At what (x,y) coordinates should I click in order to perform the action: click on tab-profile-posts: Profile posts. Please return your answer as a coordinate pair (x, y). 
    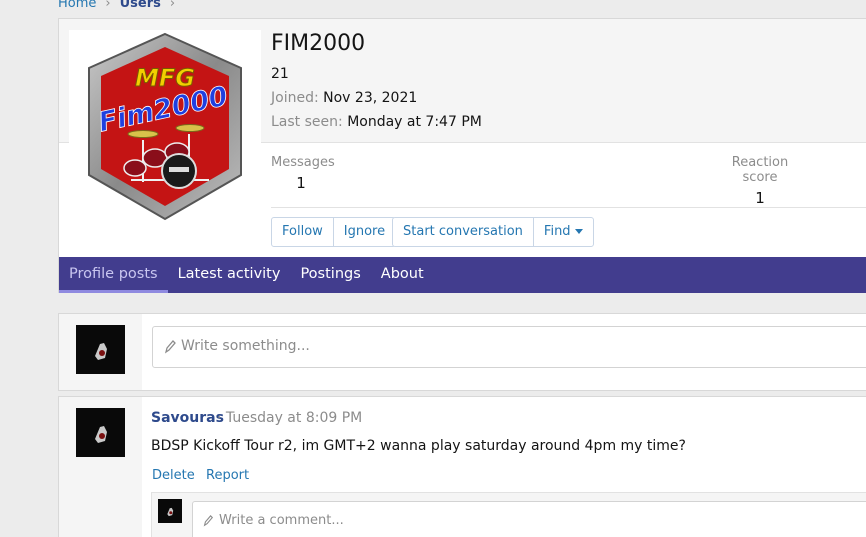
    Looking at the image, I should click on (113, 275).